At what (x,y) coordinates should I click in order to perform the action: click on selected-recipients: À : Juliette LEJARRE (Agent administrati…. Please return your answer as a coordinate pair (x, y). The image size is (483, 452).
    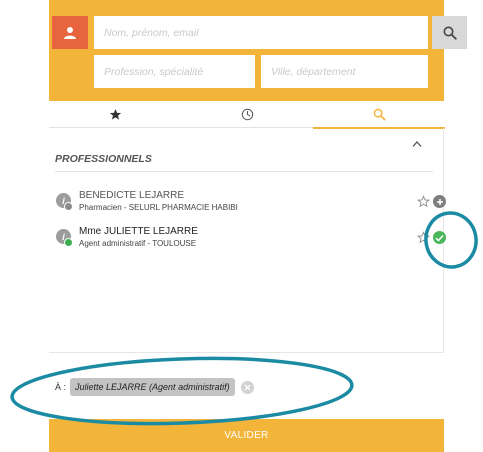
    Looking at the image, I should click on (154, 387).